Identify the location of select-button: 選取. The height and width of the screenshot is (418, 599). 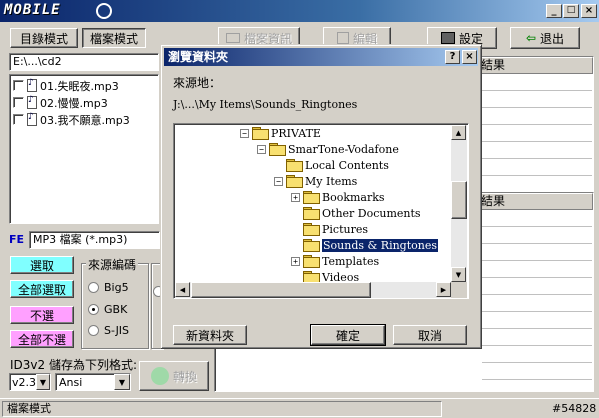
(42, 265).